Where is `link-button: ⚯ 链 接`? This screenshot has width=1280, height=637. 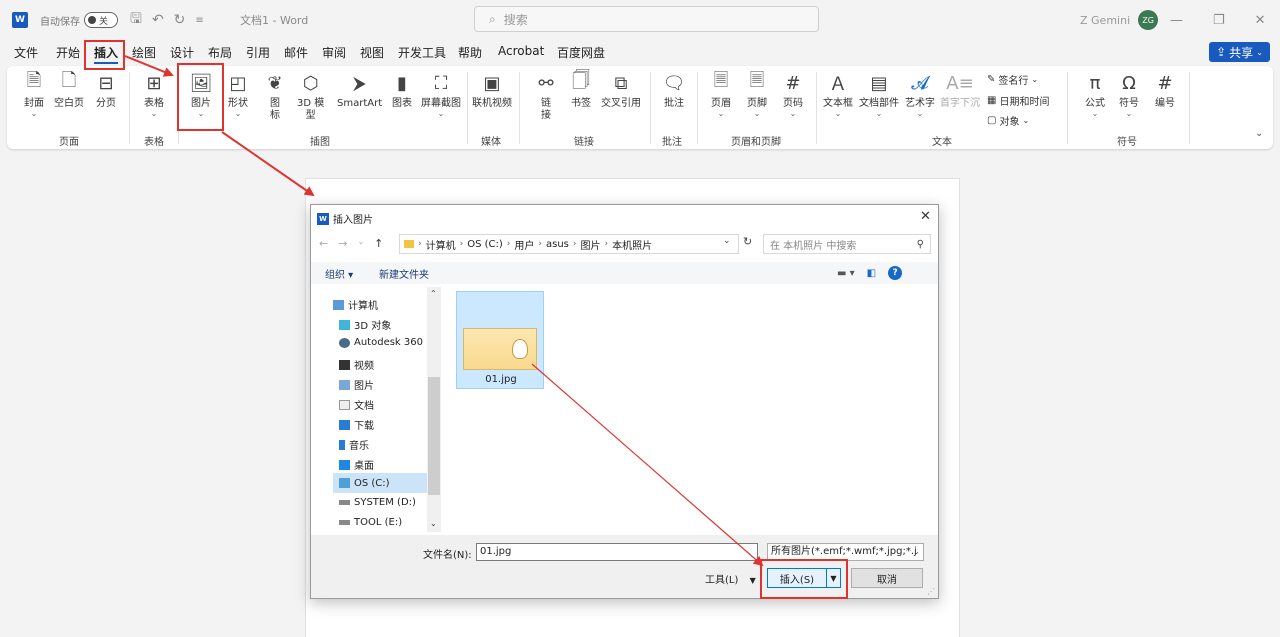 link-button: ⚯ 链 接 is located at coordinates (546, 96).